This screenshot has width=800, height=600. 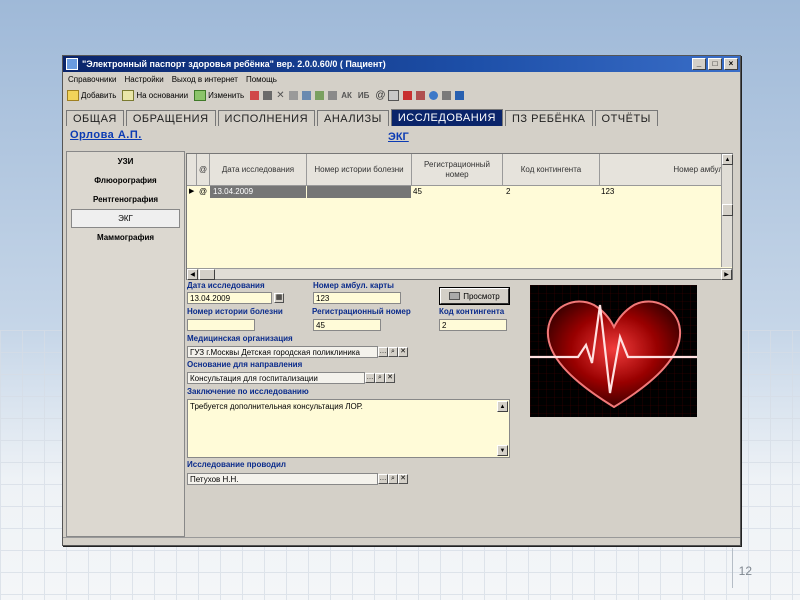 I want to click on textarea-scroll-up-icon: ▲, so click(x=502, y=406).